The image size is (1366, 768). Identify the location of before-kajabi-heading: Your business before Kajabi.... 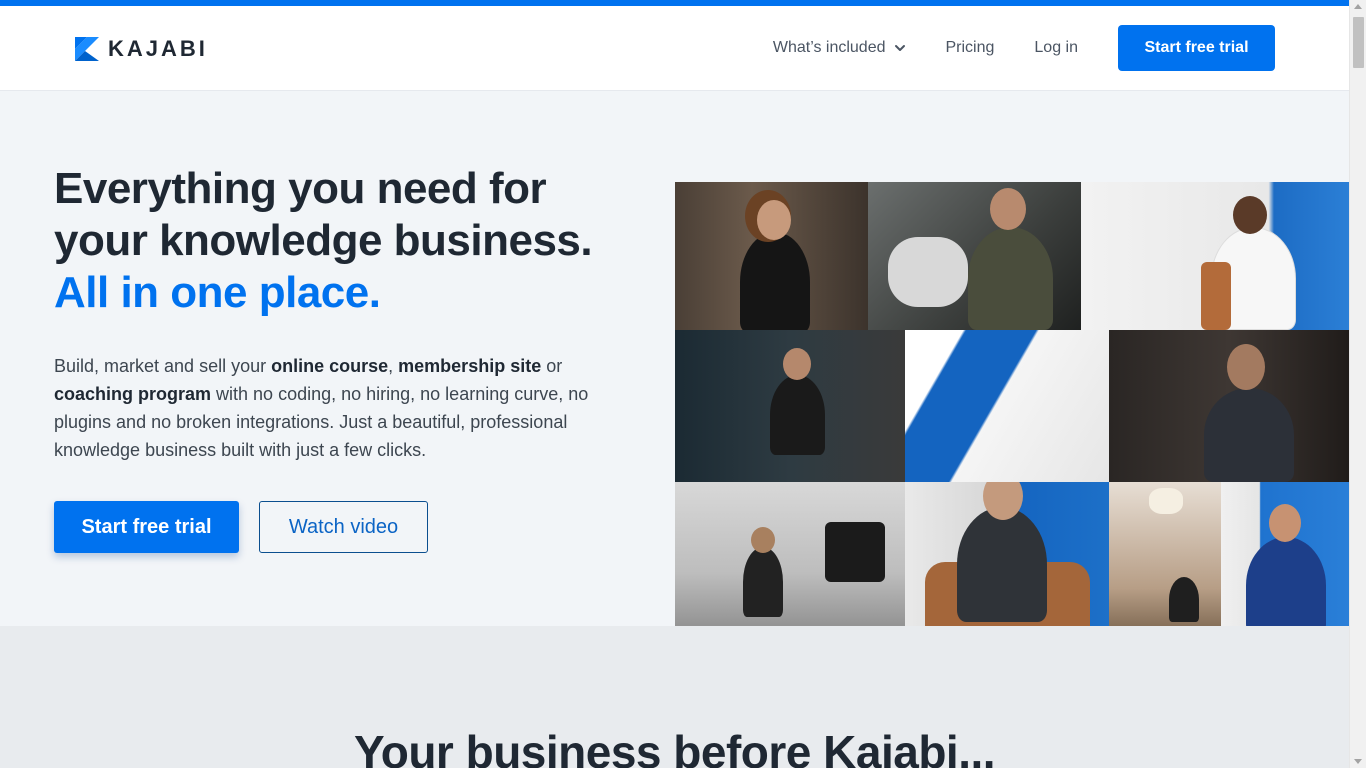
(674, 747).